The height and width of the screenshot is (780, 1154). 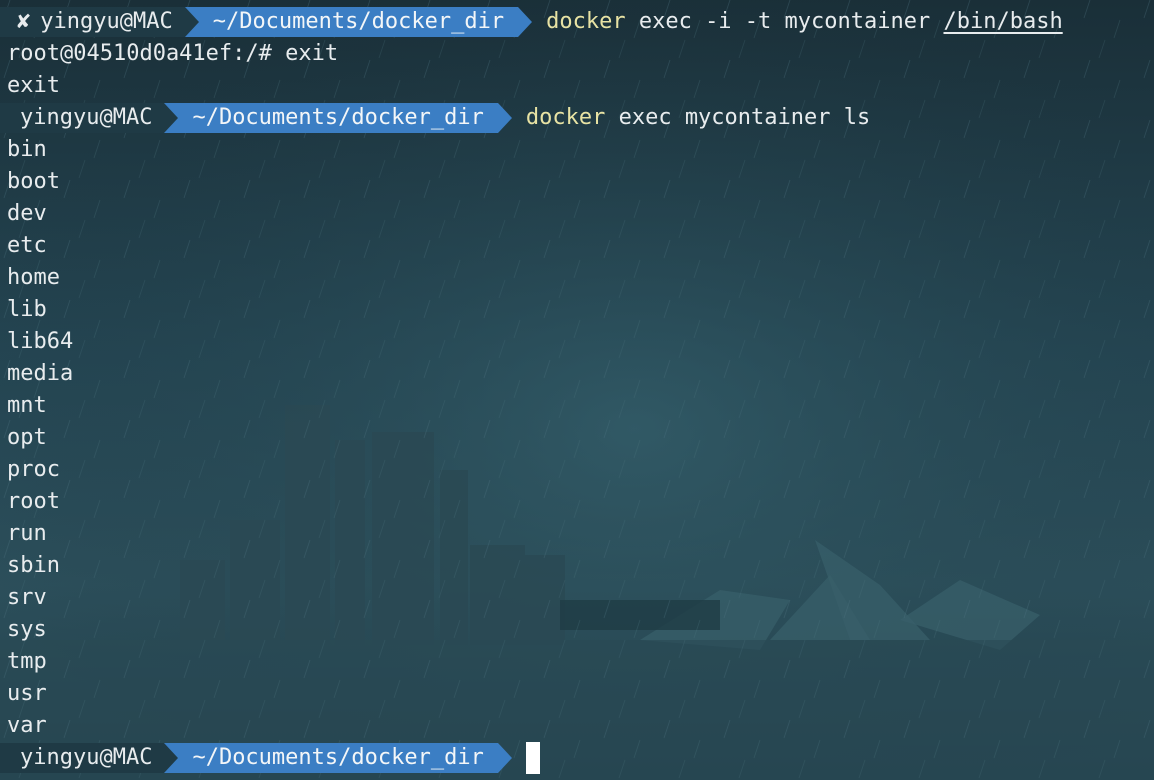 I want to click on ls-output-line: tmp, so click(x=27, y=661).